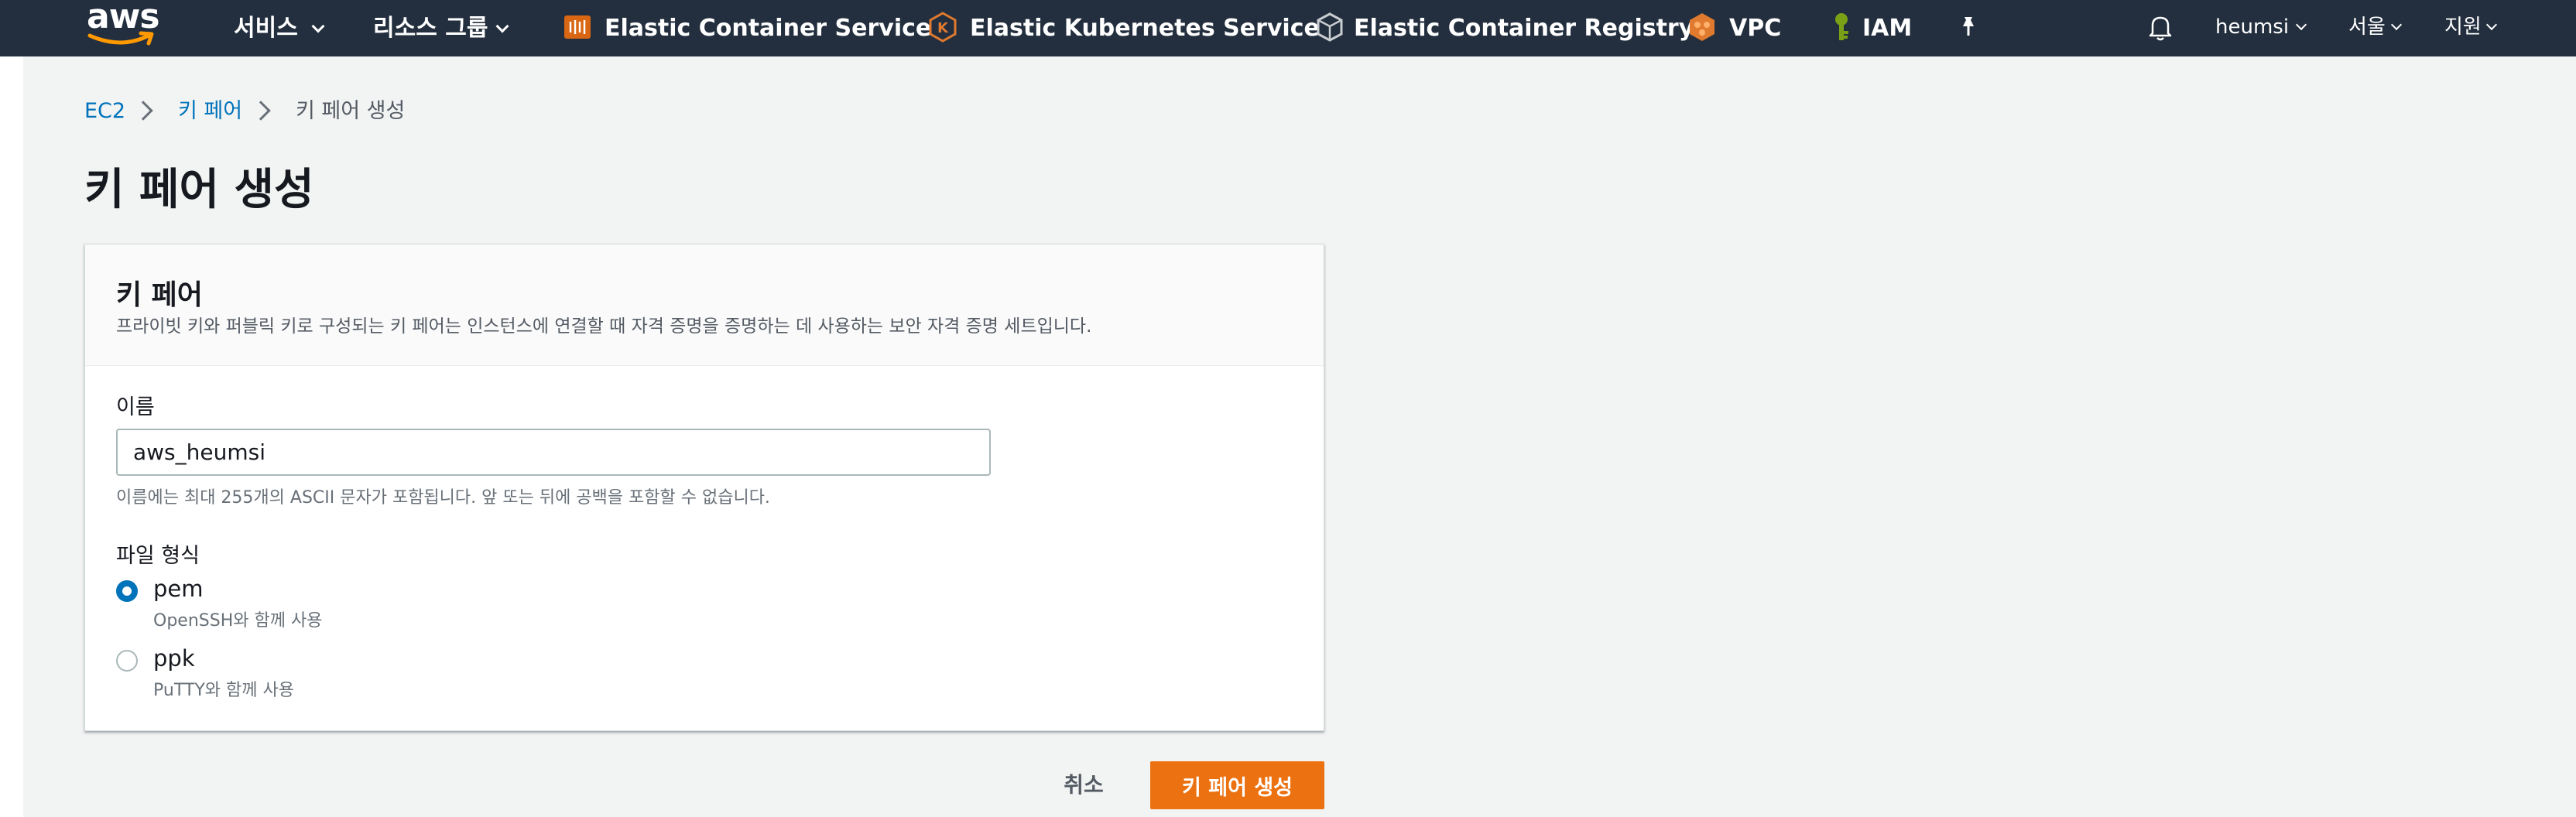 This screenshot has width=2576, height=817. Describe the element at coordinates (1123, 28) in the screenshot. I see `pinned-service-eks: K Elastic Kubernetes Service` at that location.